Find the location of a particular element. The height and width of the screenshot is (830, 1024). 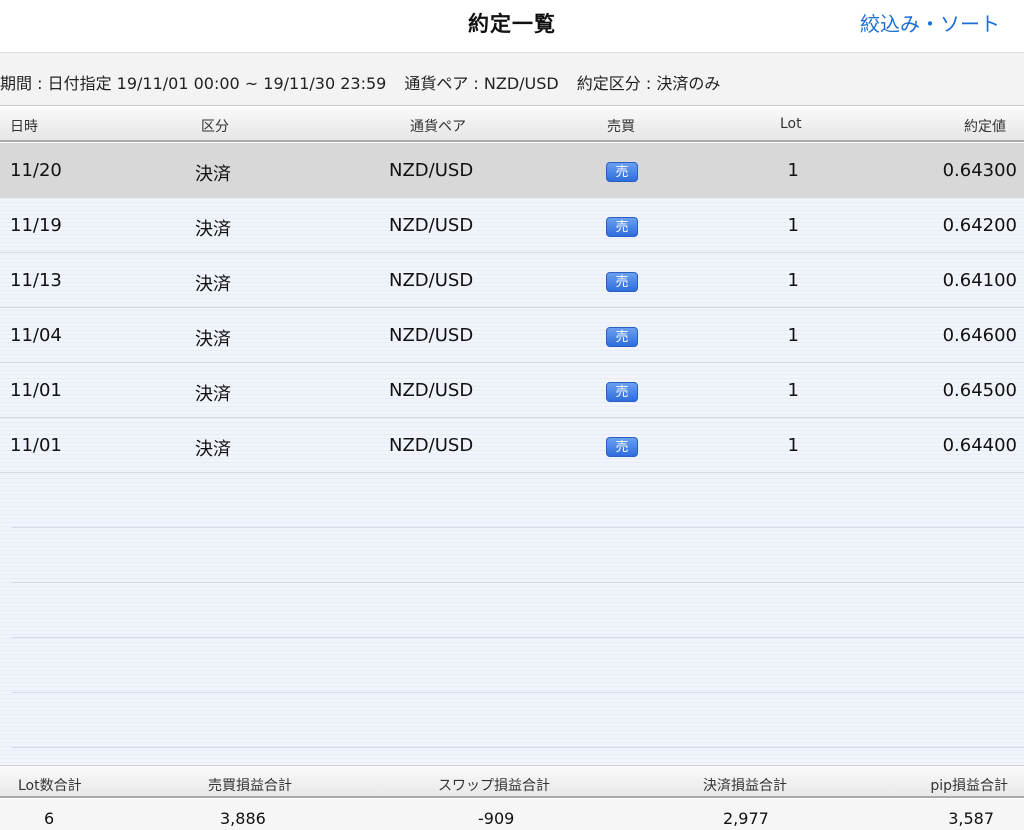

table-row: 11/19 決済 NZD/USD 売 1 0.64200 is located at coordinates (512, 225).